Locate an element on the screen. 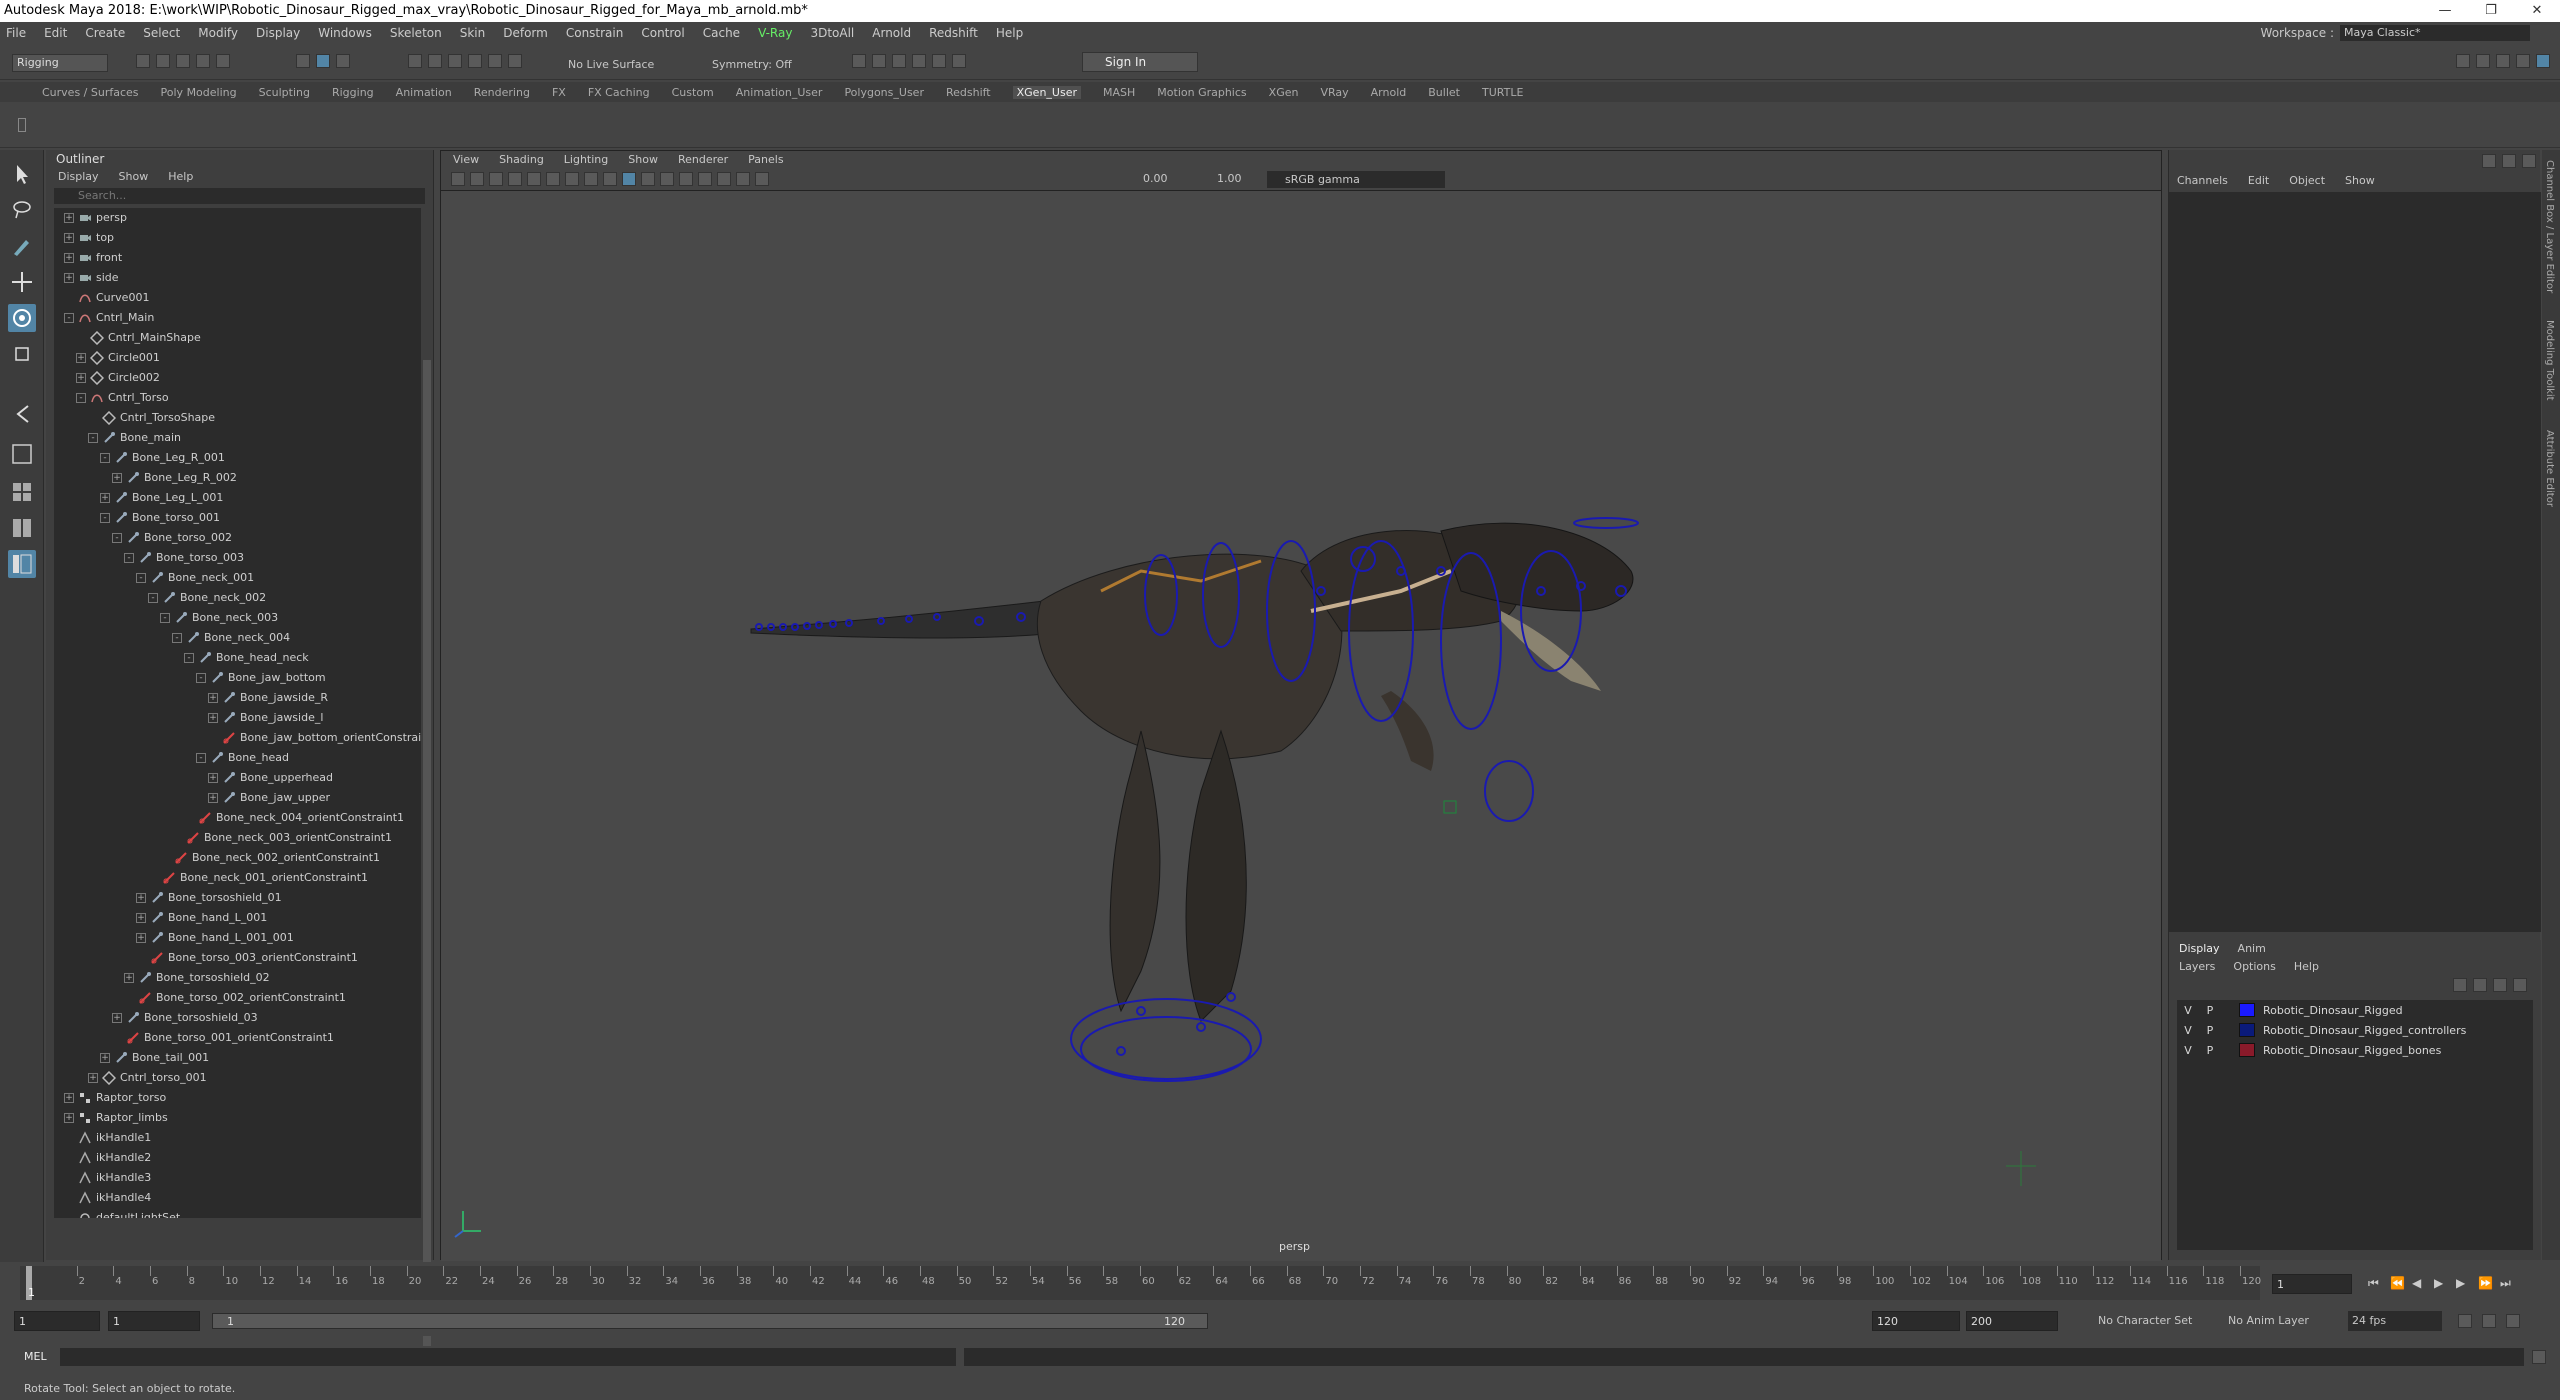  outliner-item: + Bone_torsoshield_01 is located at coordinates (237, 898).